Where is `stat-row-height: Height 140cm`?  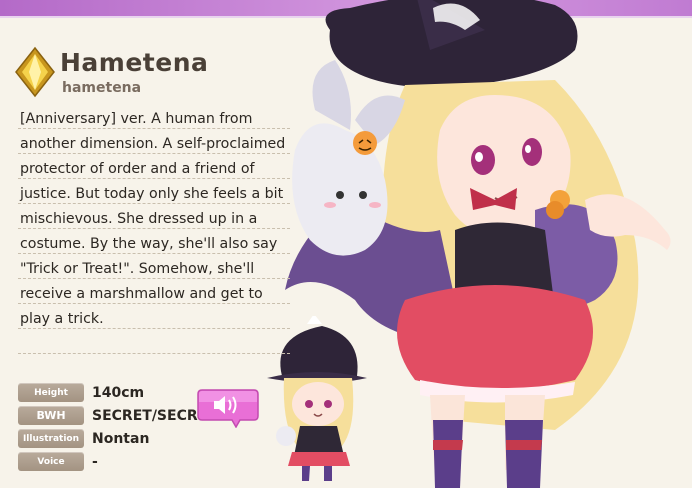
stat-row-height: Height 140cm is located at coordinates (81, 392).